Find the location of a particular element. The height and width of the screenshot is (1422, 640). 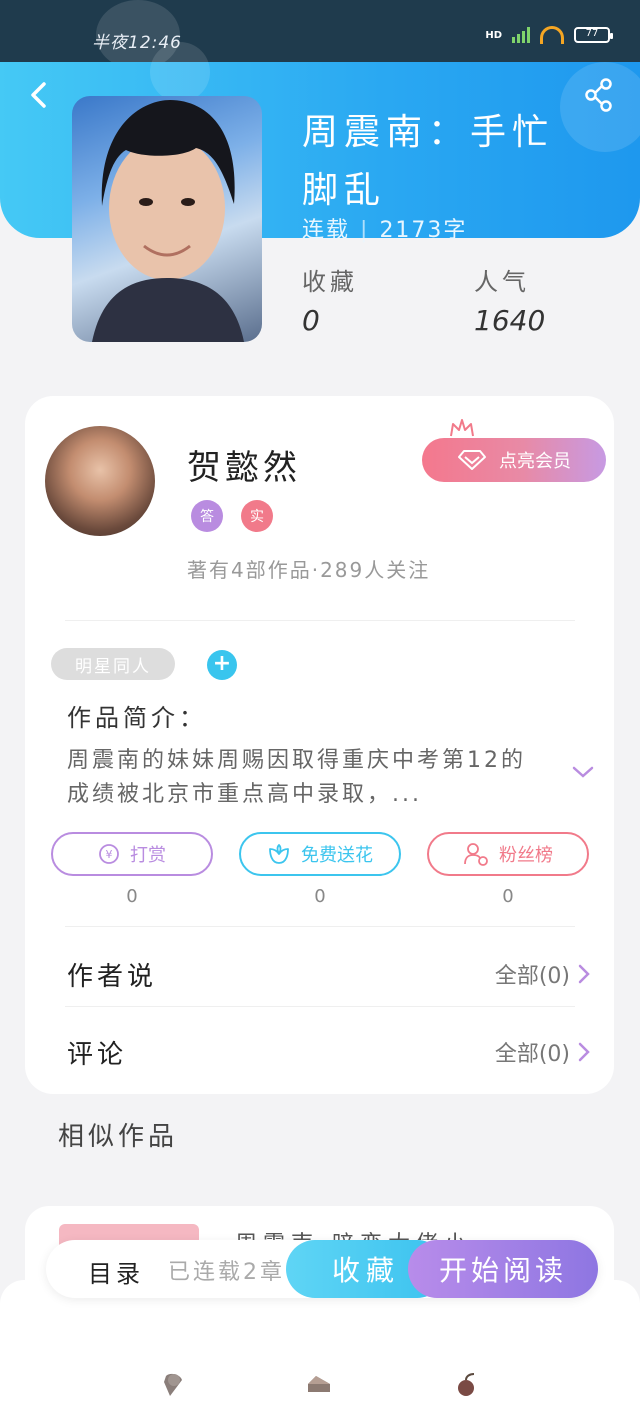

author-says-link: 全部(0) is located at coordinates (542, 974).